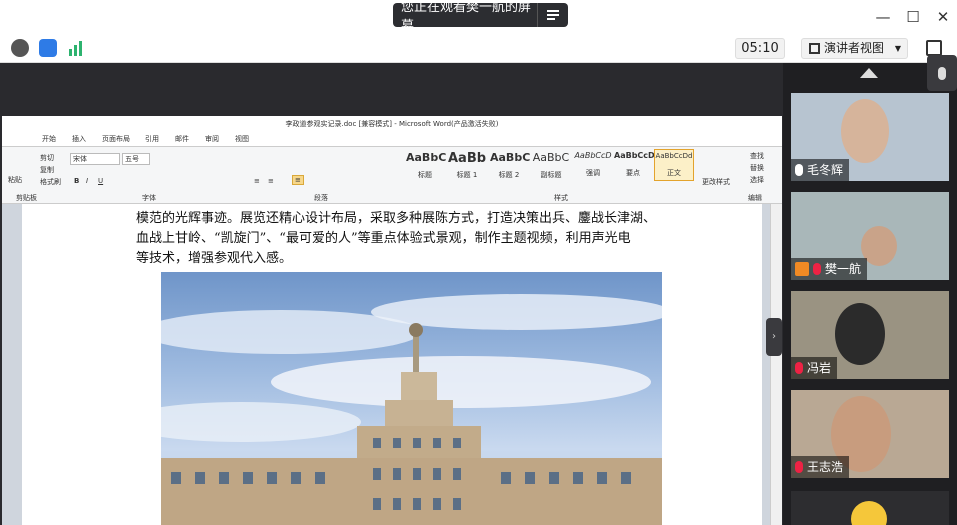 The image size is (957, 525). Describe the element at coordinates (757, 180) in the screenshot. I see `select-button: 选择` at that location.